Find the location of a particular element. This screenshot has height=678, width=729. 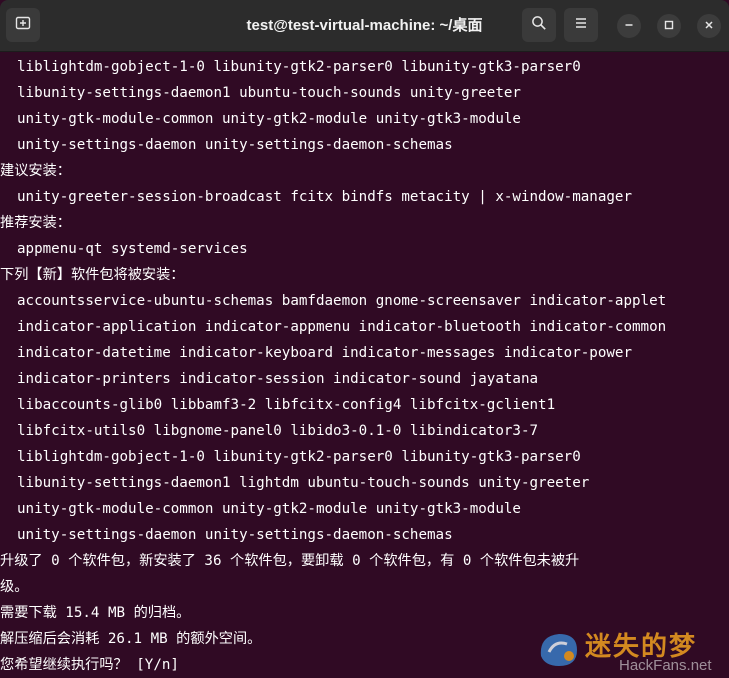

search-icon is located at coordinates (539, 25).